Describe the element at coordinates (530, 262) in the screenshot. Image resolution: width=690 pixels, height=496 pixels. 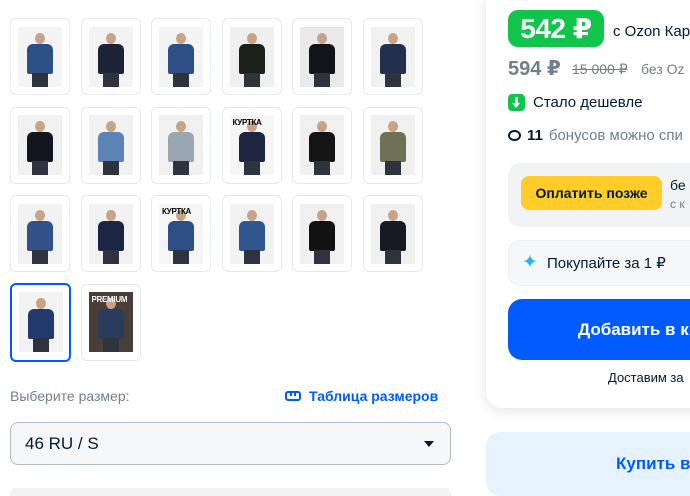
I see `sparkle-icon` at that location.